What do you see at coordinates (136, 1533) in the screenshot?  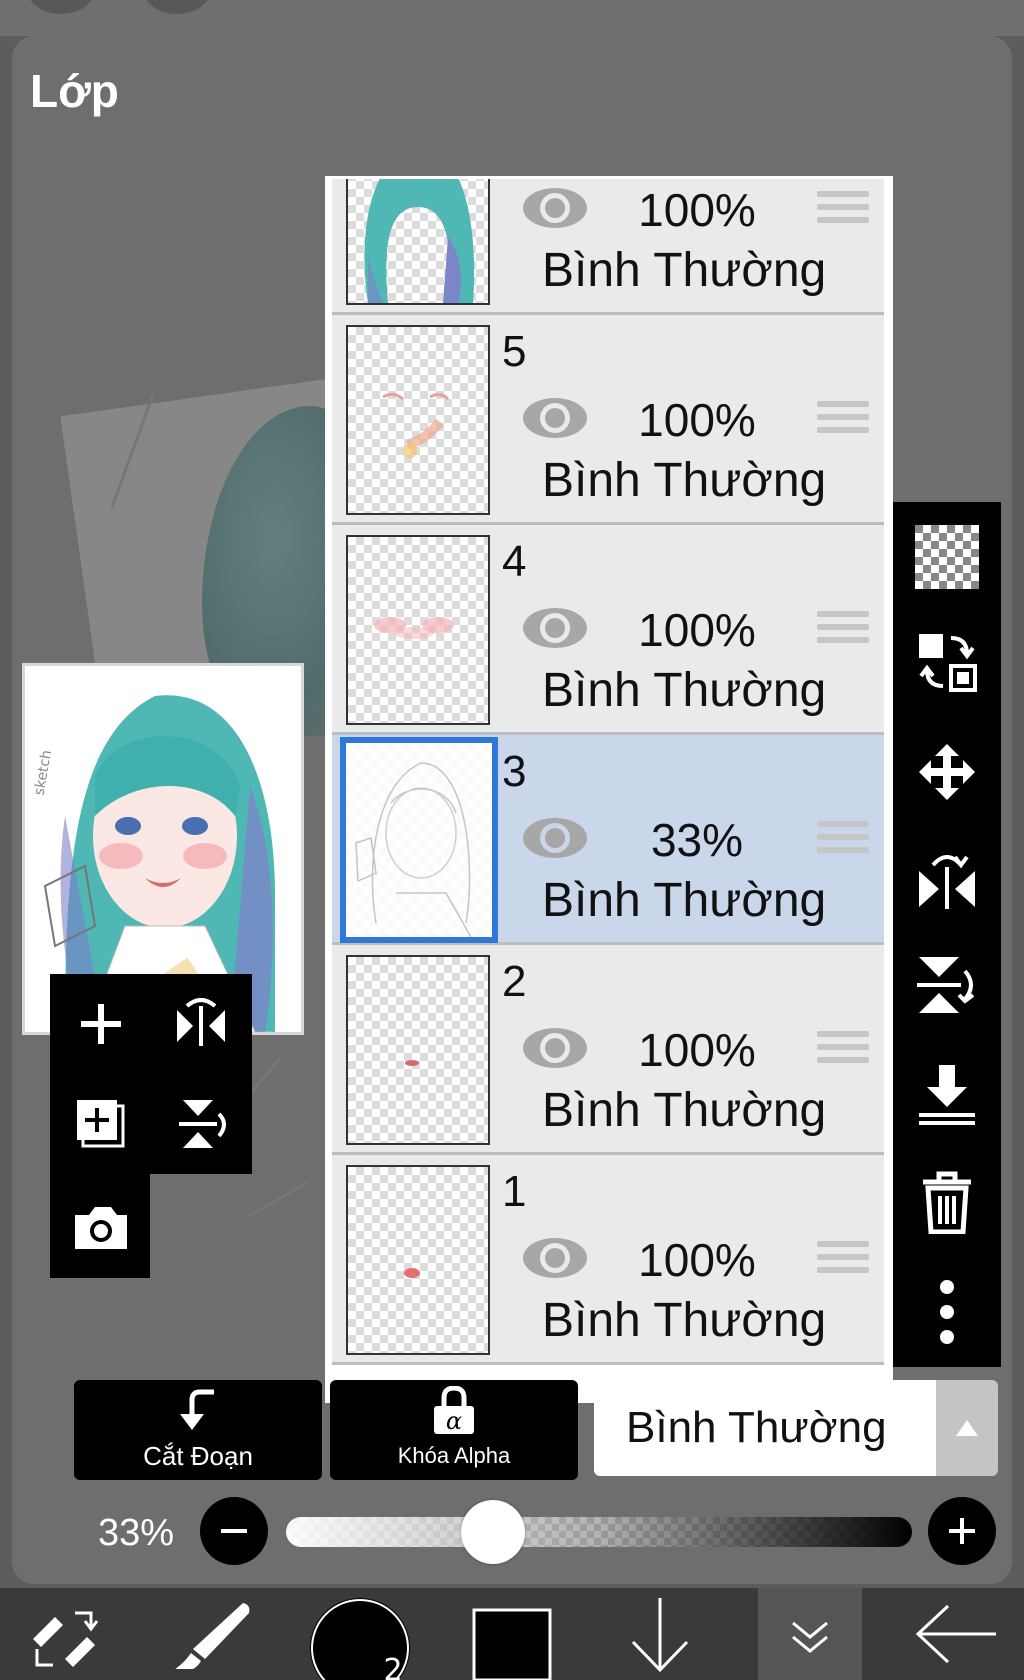 I see `opacity-label: 33%` at bounding box center [136, 1533].